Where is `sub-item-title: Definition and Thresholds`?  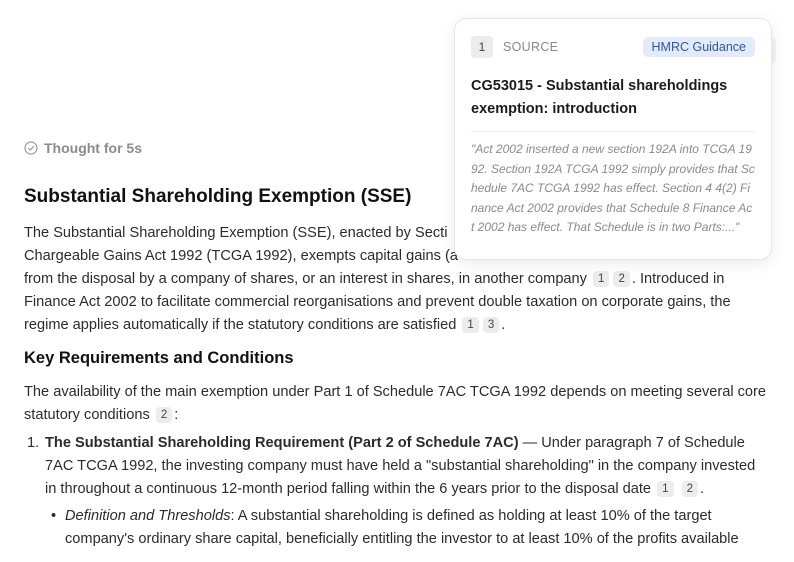
sub-item-title: Definition and Thresholds is located at coordinates (148, 516).